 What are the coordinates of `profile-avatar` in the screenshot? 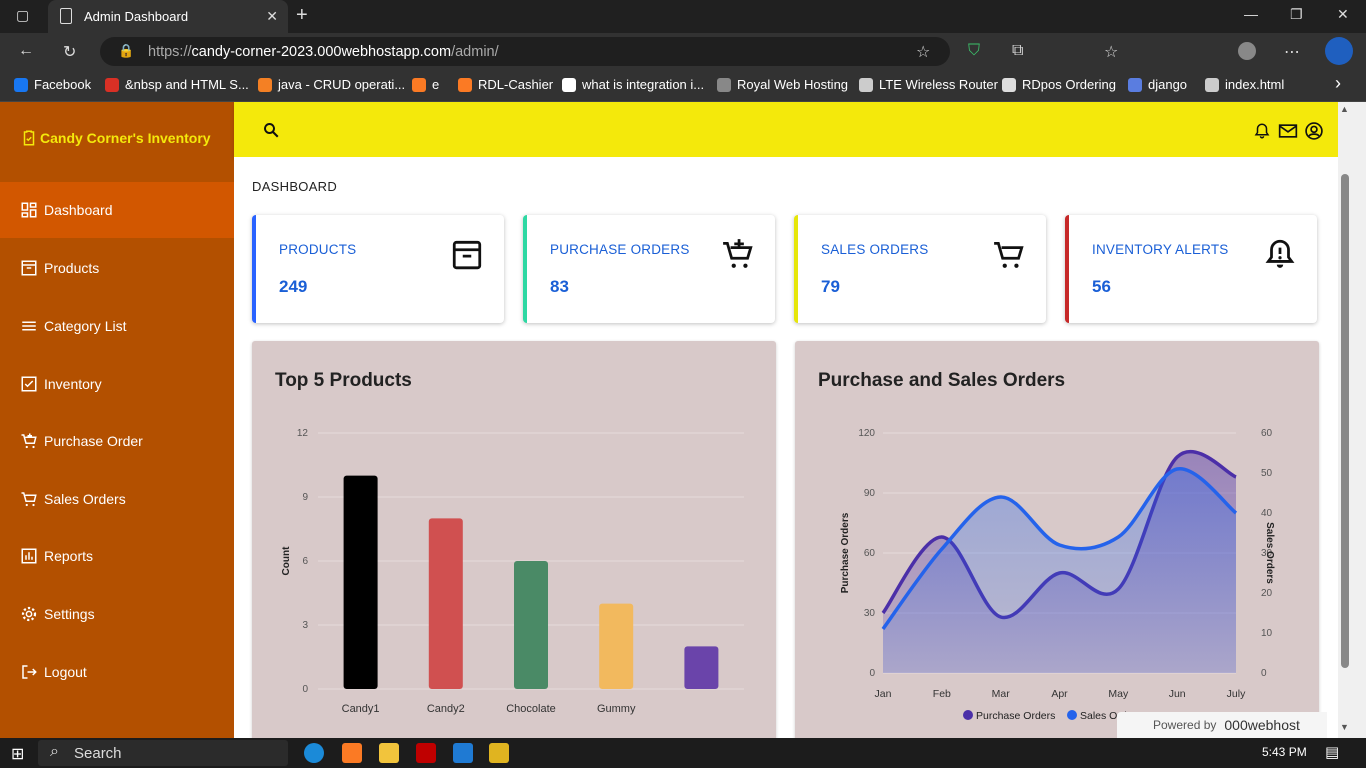 It's located at (1247, 51).